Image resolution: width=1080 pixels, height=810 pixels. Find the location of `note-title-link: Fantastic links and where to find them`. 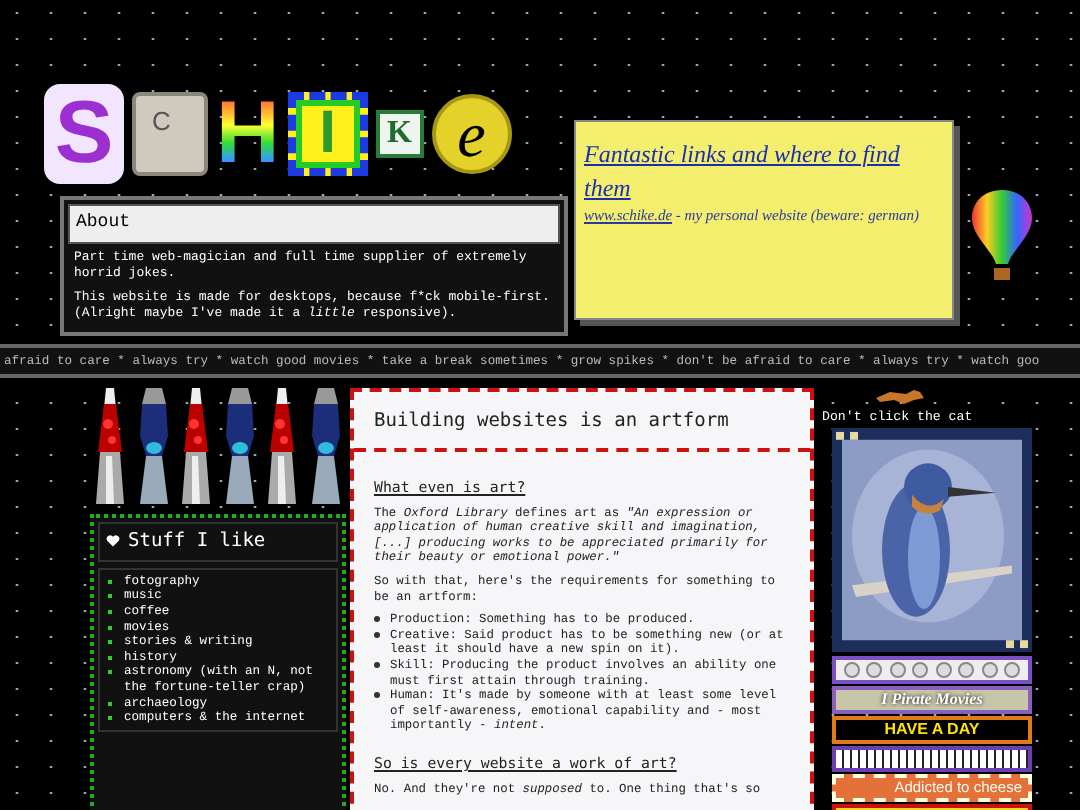

note-title-link: Fantastic links and where to find them is located at coordinates (764, 172).